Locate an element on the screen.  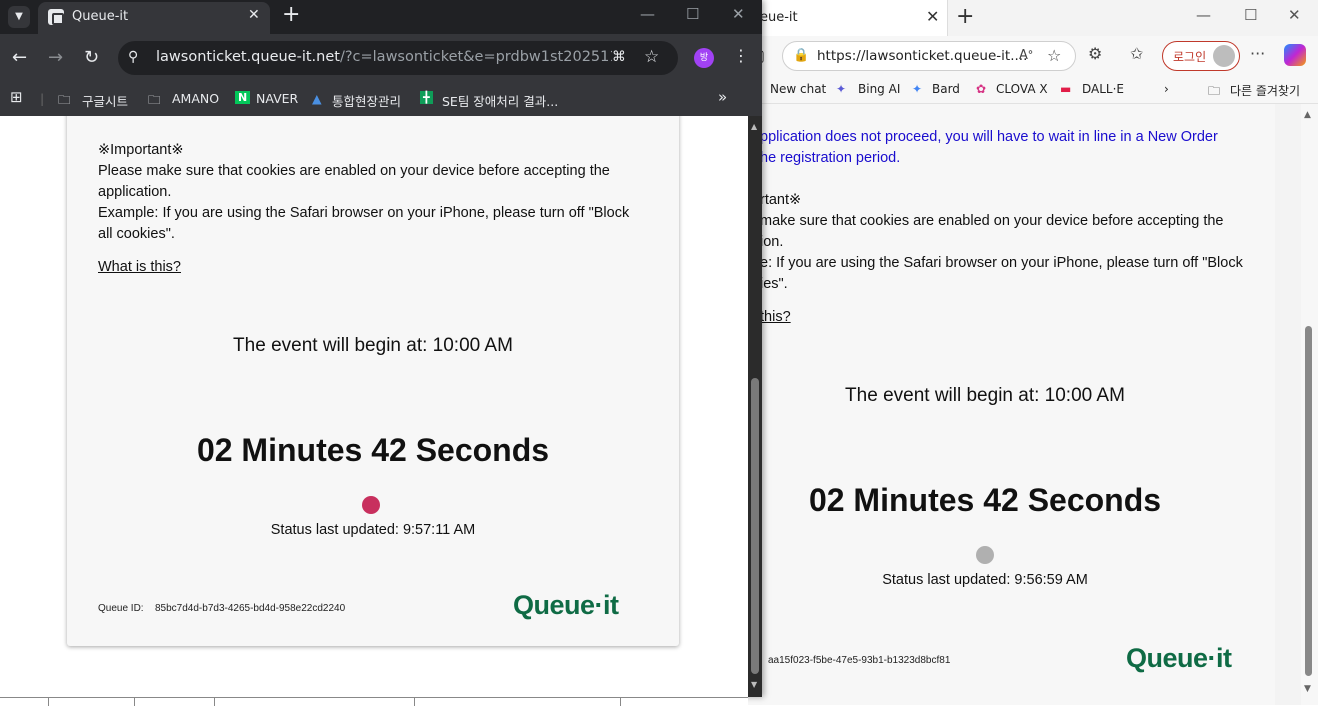
favorite-star-icon: ☆ is located at coordinates (1054, 55).